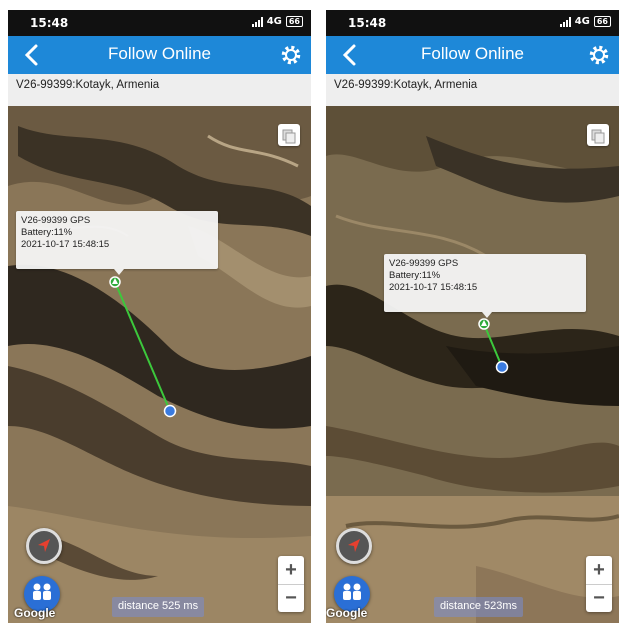 The image size is (619, 623). I want to click on distance-label: distance 525 ms, so click(158, 607).